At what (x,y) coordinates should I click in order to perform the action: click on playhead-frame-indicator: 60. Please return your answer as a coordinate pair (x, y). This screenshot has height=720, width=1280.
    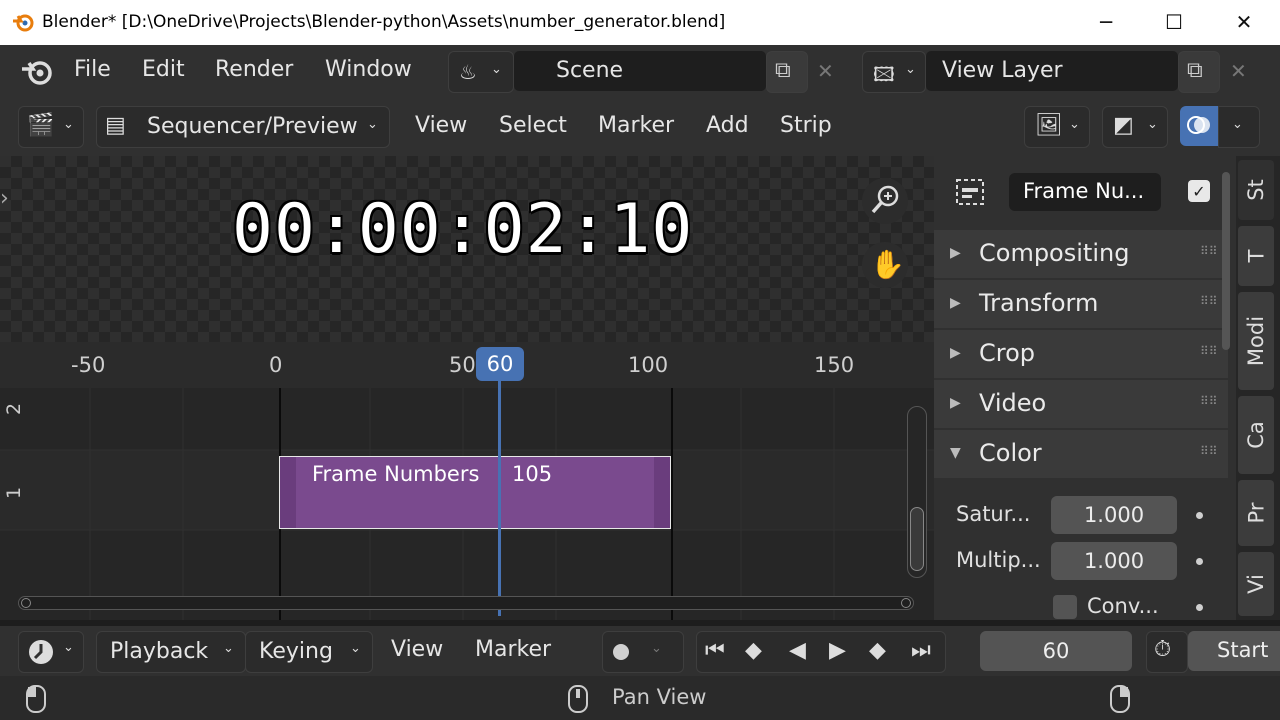
    Looking at the image, I should click on (500, 364).